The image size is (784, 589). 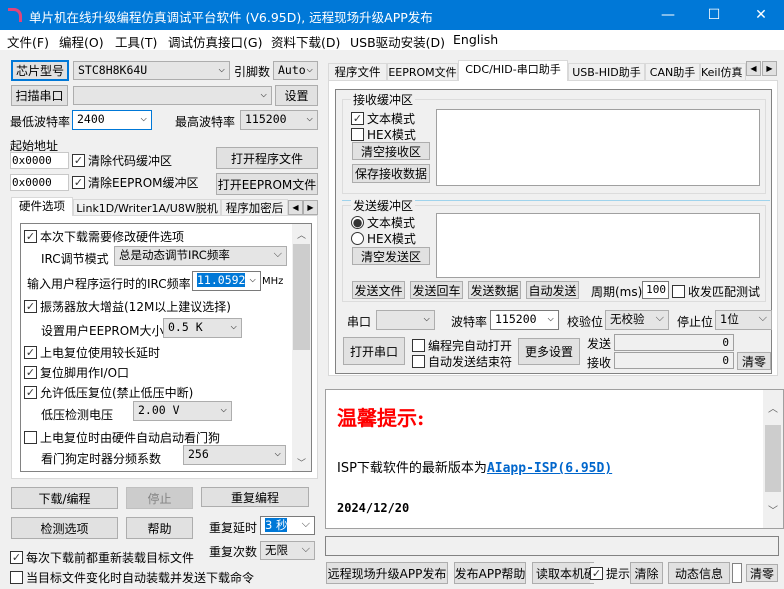 What do you see at coordinates (743, 320) in the screenshot?
I see `stop-bits-select: 1位` at bounding box center [743, 320].